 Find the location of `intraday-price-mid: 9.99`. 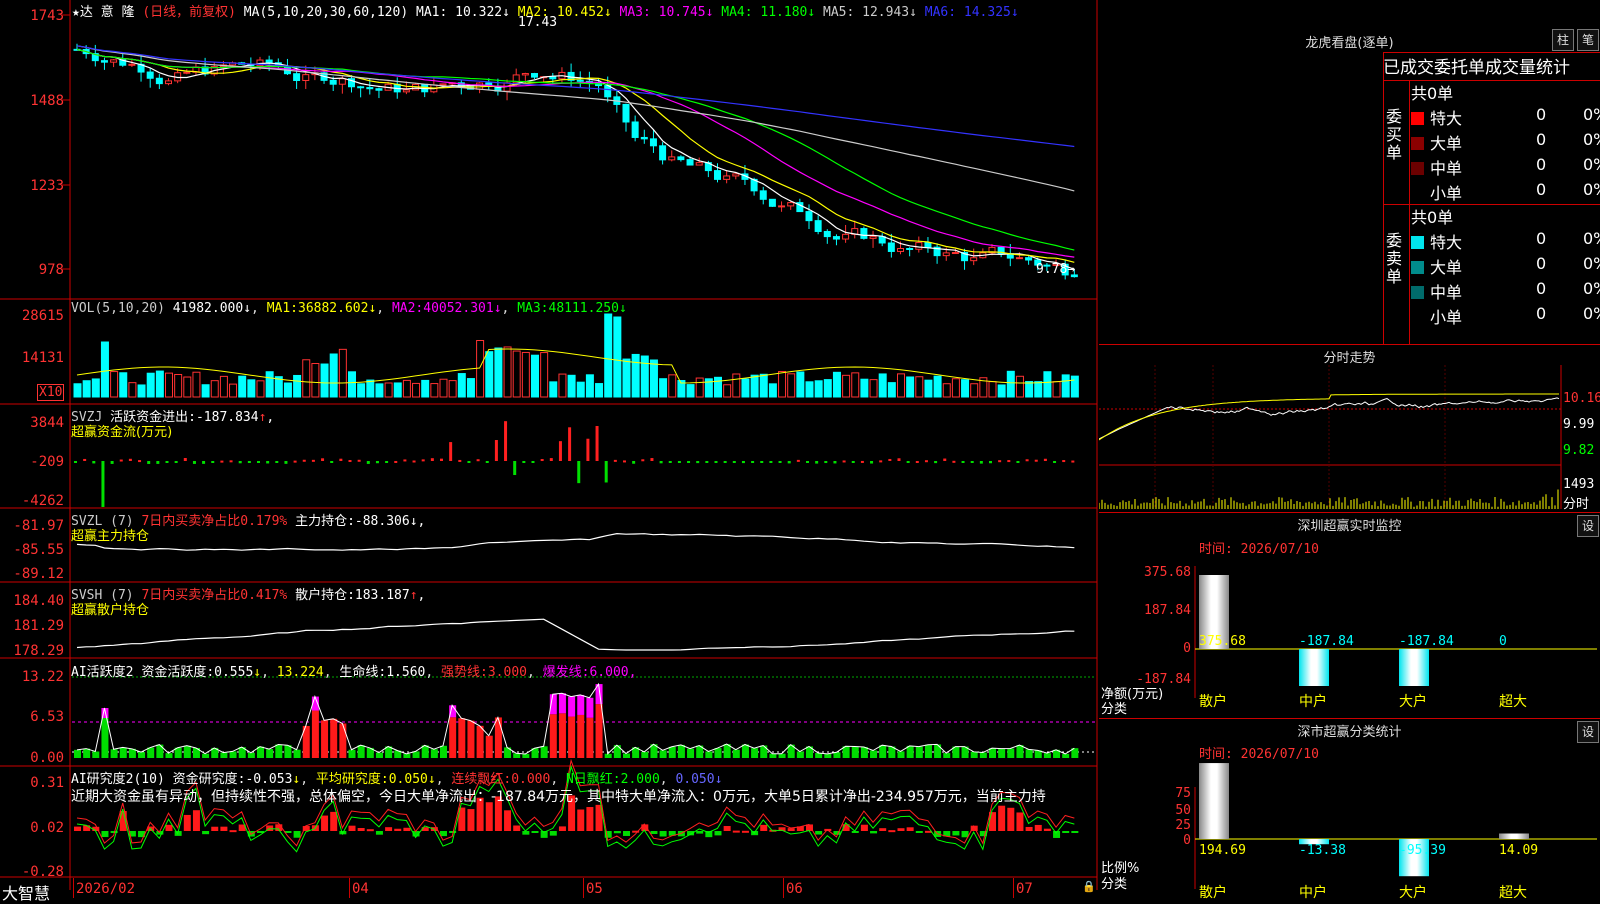

intraday-price-mid: 9.99 is located at coordinates (1579, 424).